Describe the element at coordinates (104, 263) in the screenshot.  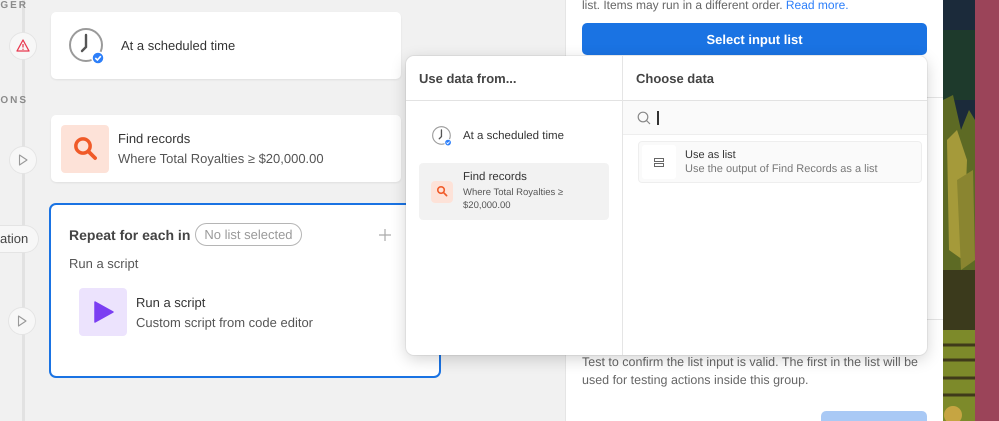
I see `group-label: Run a script` at that location.